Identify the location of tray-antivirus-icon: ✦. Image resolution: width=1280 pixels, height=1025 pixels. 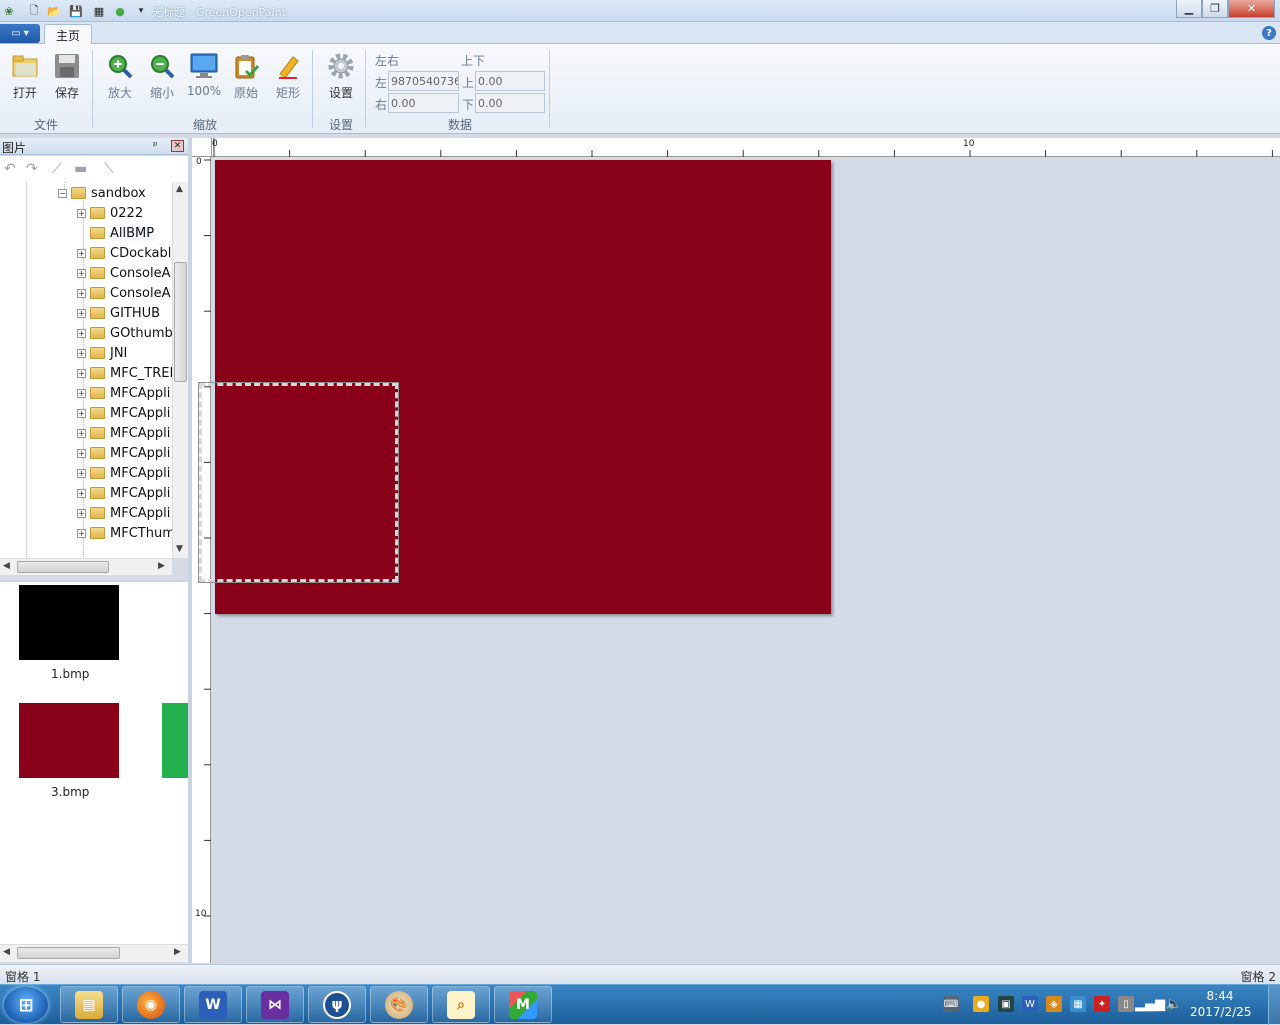
(1102, 1004).